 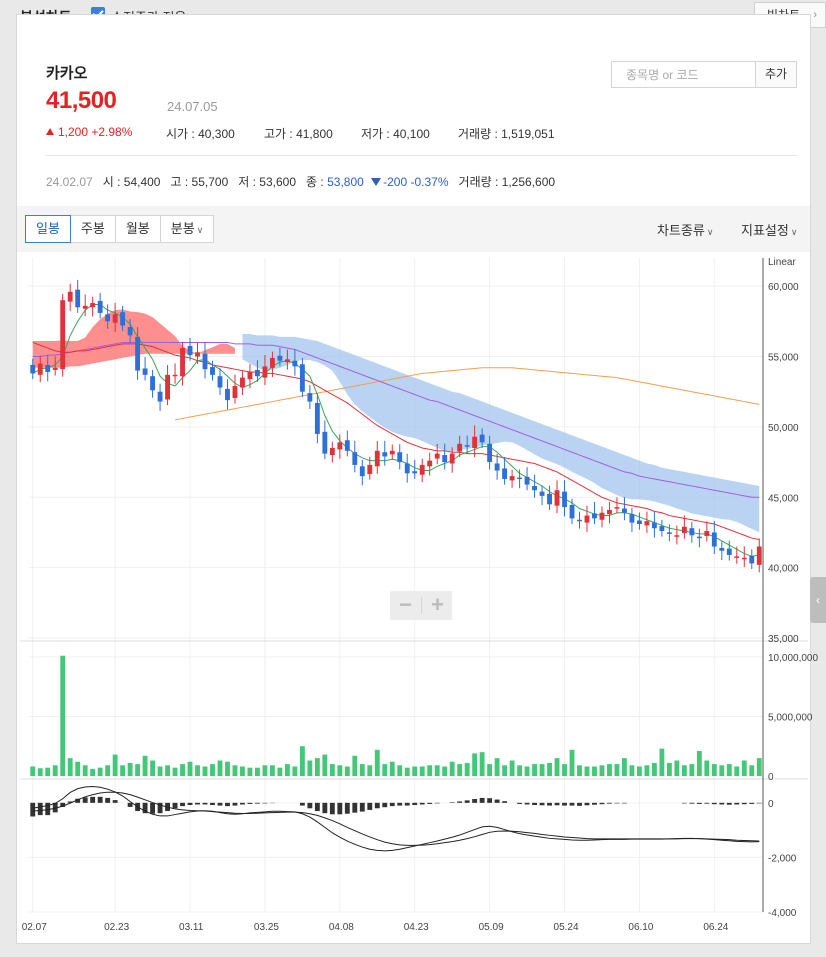 What do you see at coordinates (783, 428) in the screenshot?
I see `price-tick-label: 50,000` at bounding box center [783, 428].